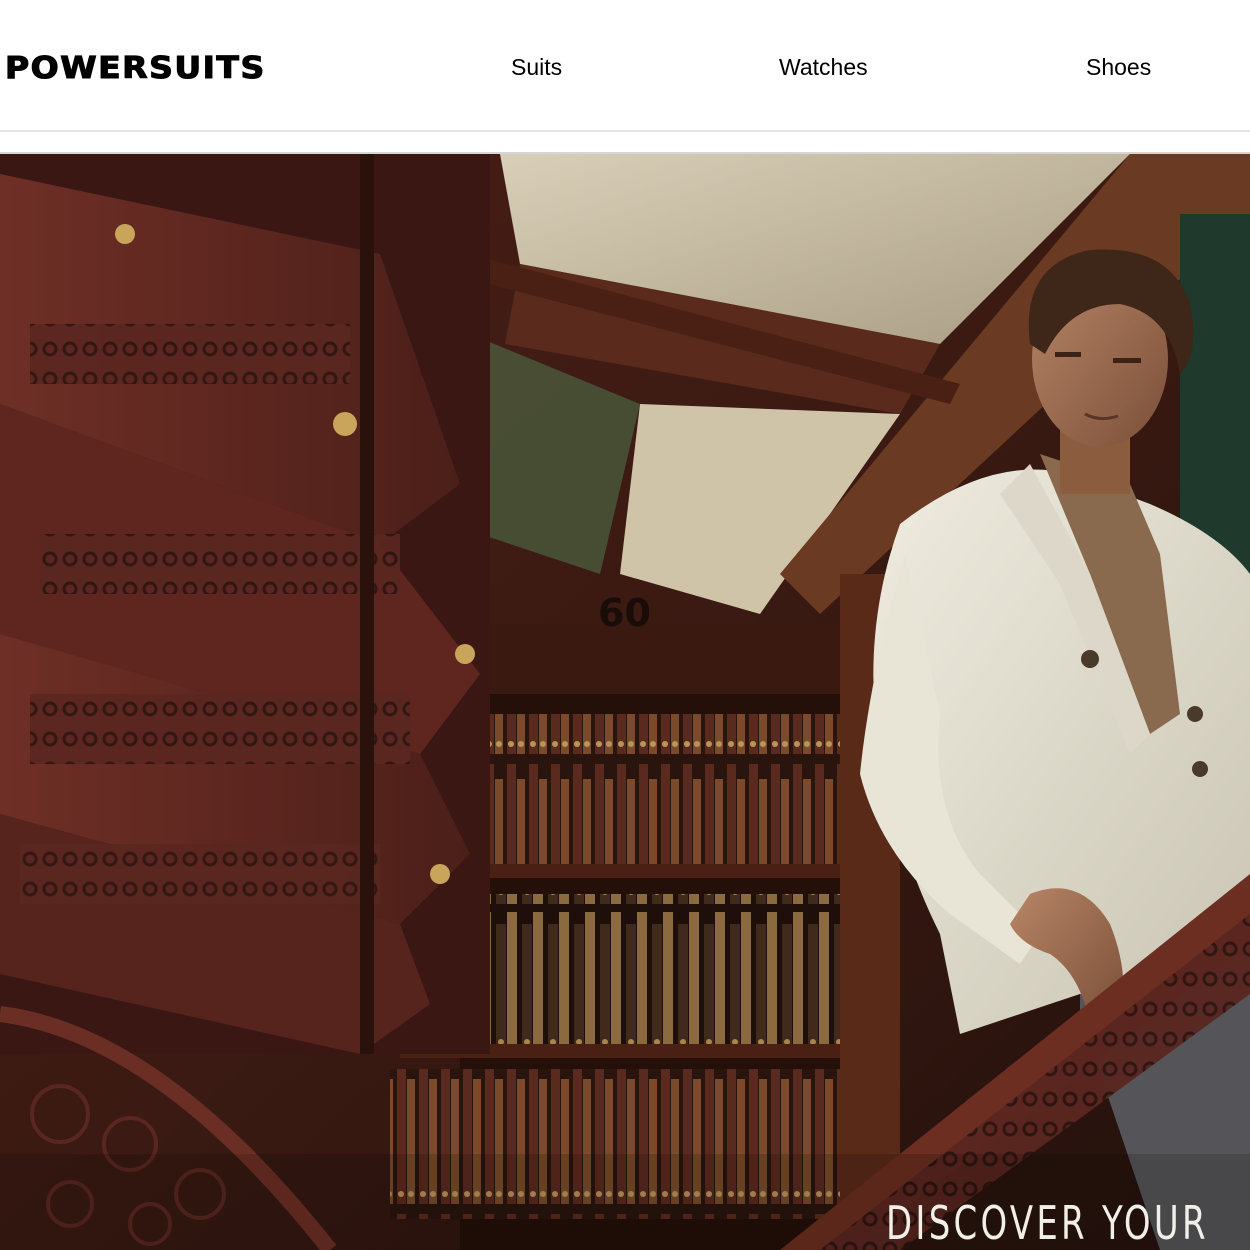 This screenshot has width=1250, height=1250. I want to click on nav-link-shoes: Shoes, so click(1118, 67).